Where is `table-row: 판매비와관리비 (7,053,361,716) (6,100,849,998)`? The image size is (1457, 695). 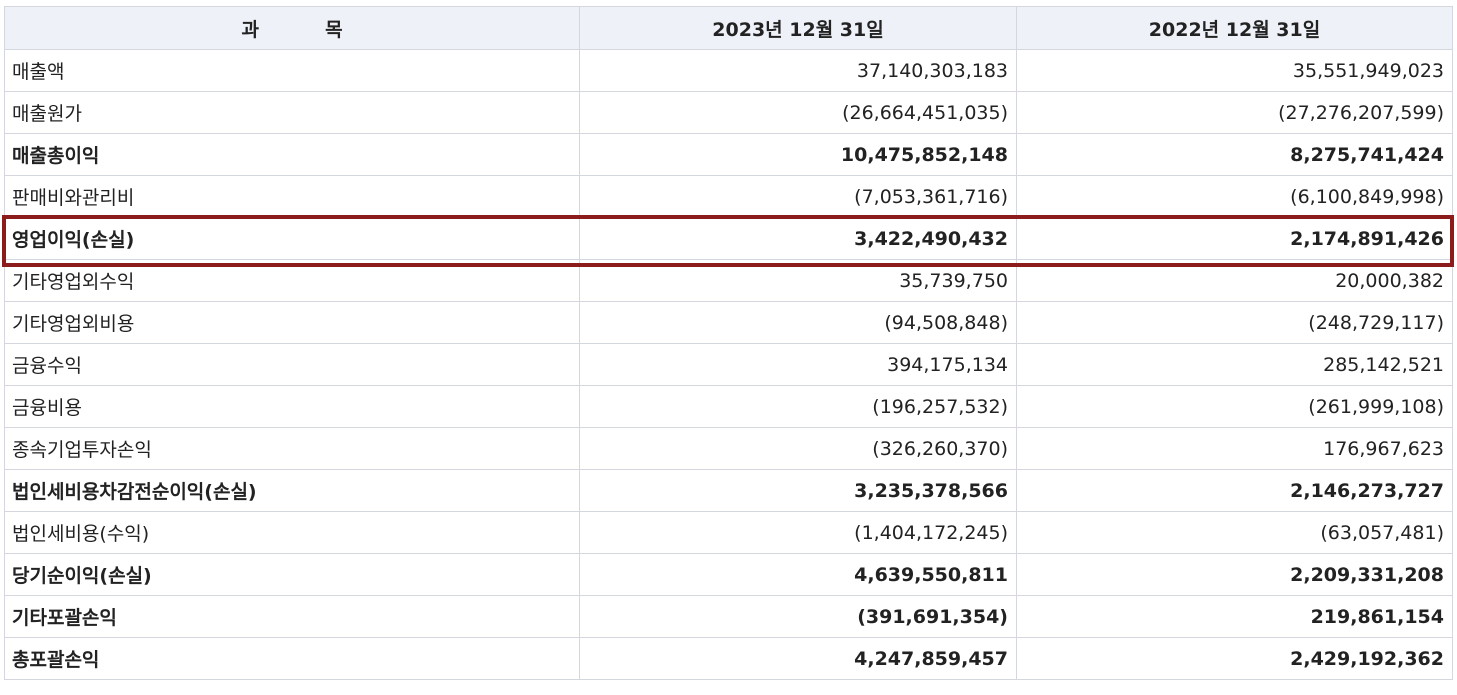 table-row: 판매비와관리비 (7,053,361,716) (6,100,849,998) is located at coordinates (728, 196).